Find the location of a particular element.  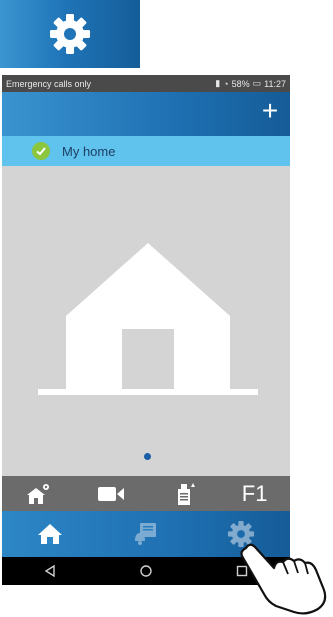

gear-icon is located at coordinates (70, 34).